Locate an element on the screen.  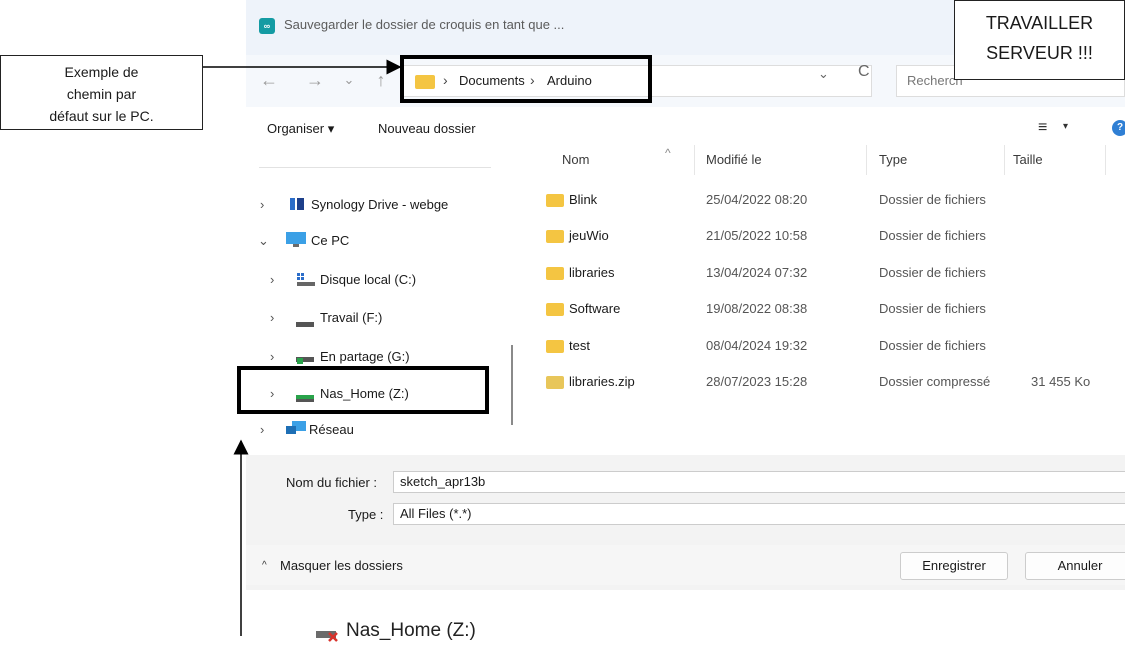
nas-drive-label: Nas_Home (Z:) is located at coordinates (411, 630).